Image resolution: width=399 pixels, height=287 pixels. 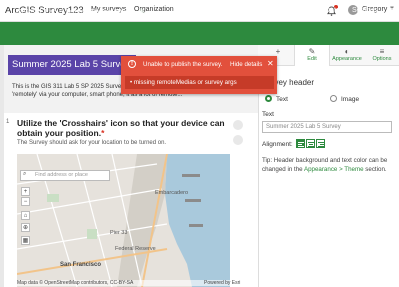 I want to click on tip-suffix: section., so click(x=375, y=169).